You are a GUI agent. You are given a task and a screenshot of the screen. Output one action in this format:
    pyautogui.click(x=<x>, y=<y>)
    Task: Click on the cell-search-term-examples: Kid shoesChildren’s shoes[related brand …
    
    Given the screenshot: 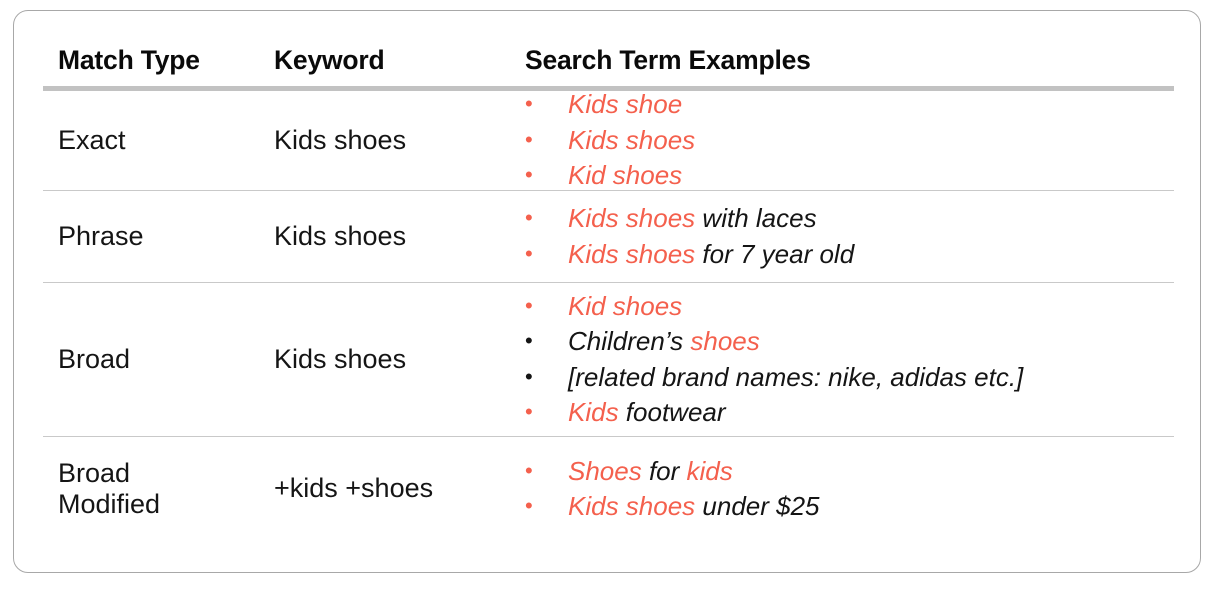 What is the action you would take?
    pyautogui.click(x=849, y=359)
    